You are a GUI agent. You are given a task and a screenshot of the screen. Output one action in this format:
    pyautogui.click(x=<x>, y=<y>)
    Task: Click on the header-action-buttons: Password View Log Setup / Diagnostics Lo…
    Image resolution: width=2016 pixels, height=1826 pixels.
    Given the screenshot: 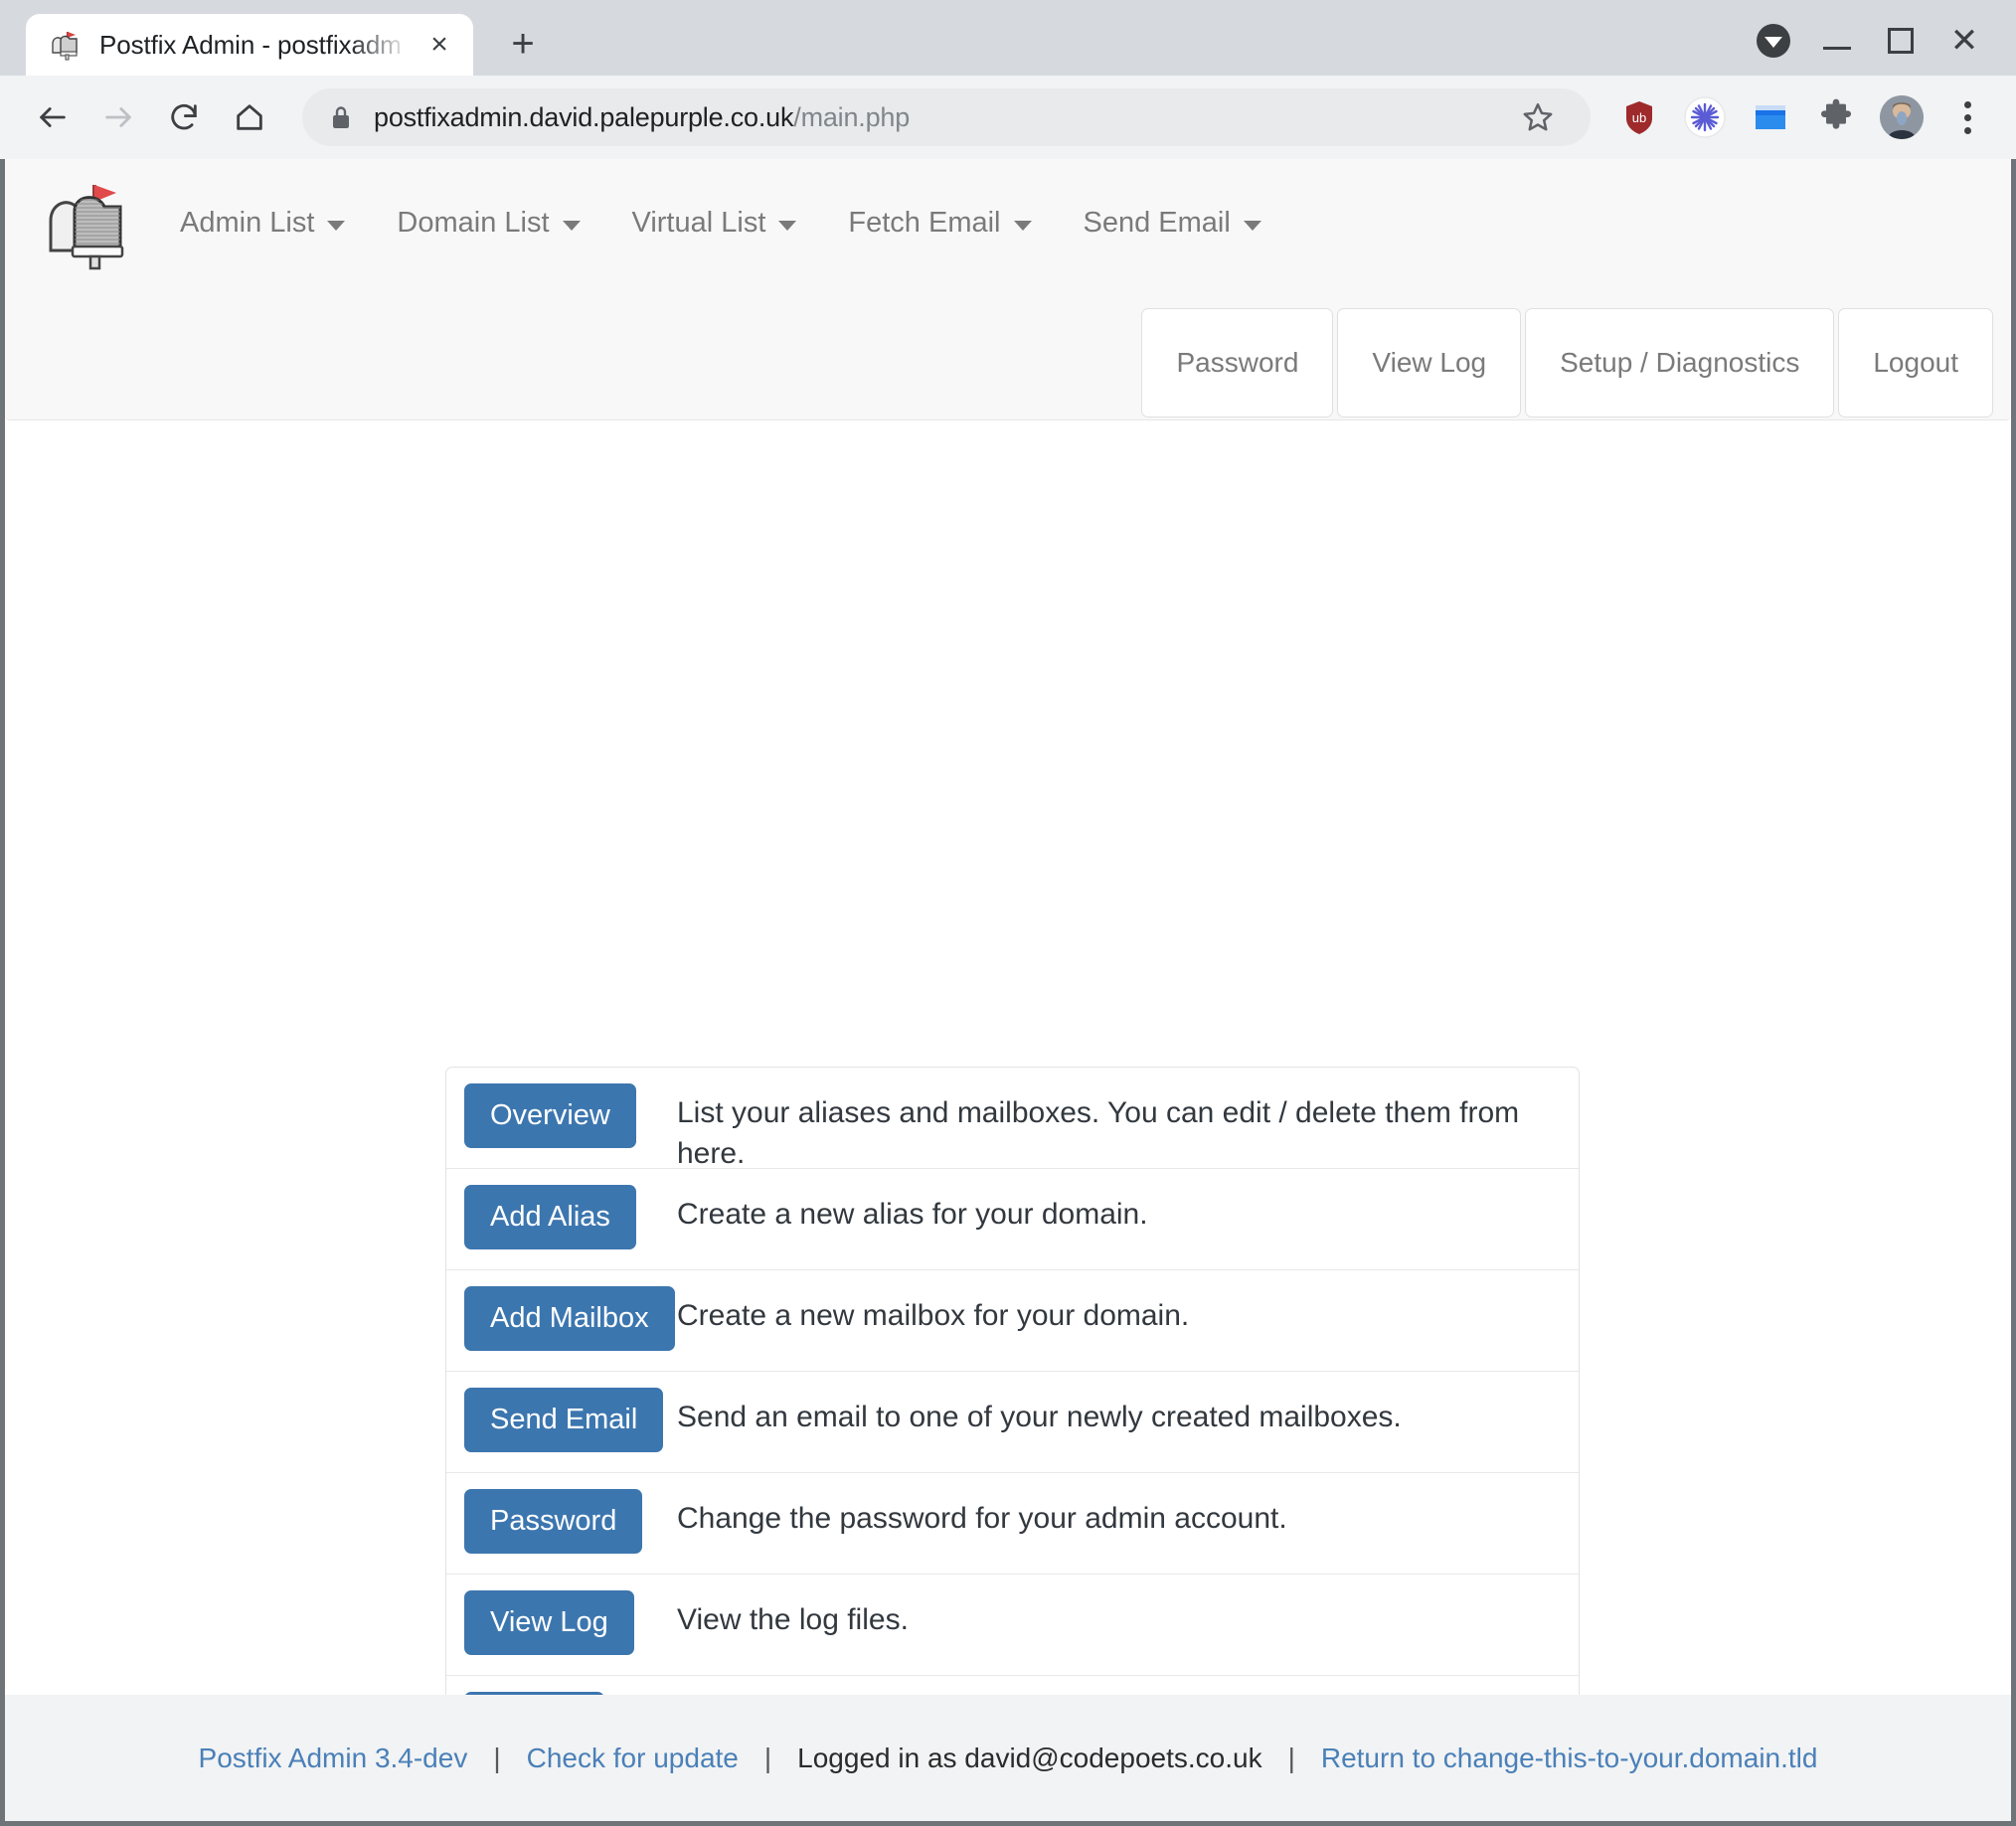 What is the action you would take?
    pyautogui.click(x=1565, y=362)
    